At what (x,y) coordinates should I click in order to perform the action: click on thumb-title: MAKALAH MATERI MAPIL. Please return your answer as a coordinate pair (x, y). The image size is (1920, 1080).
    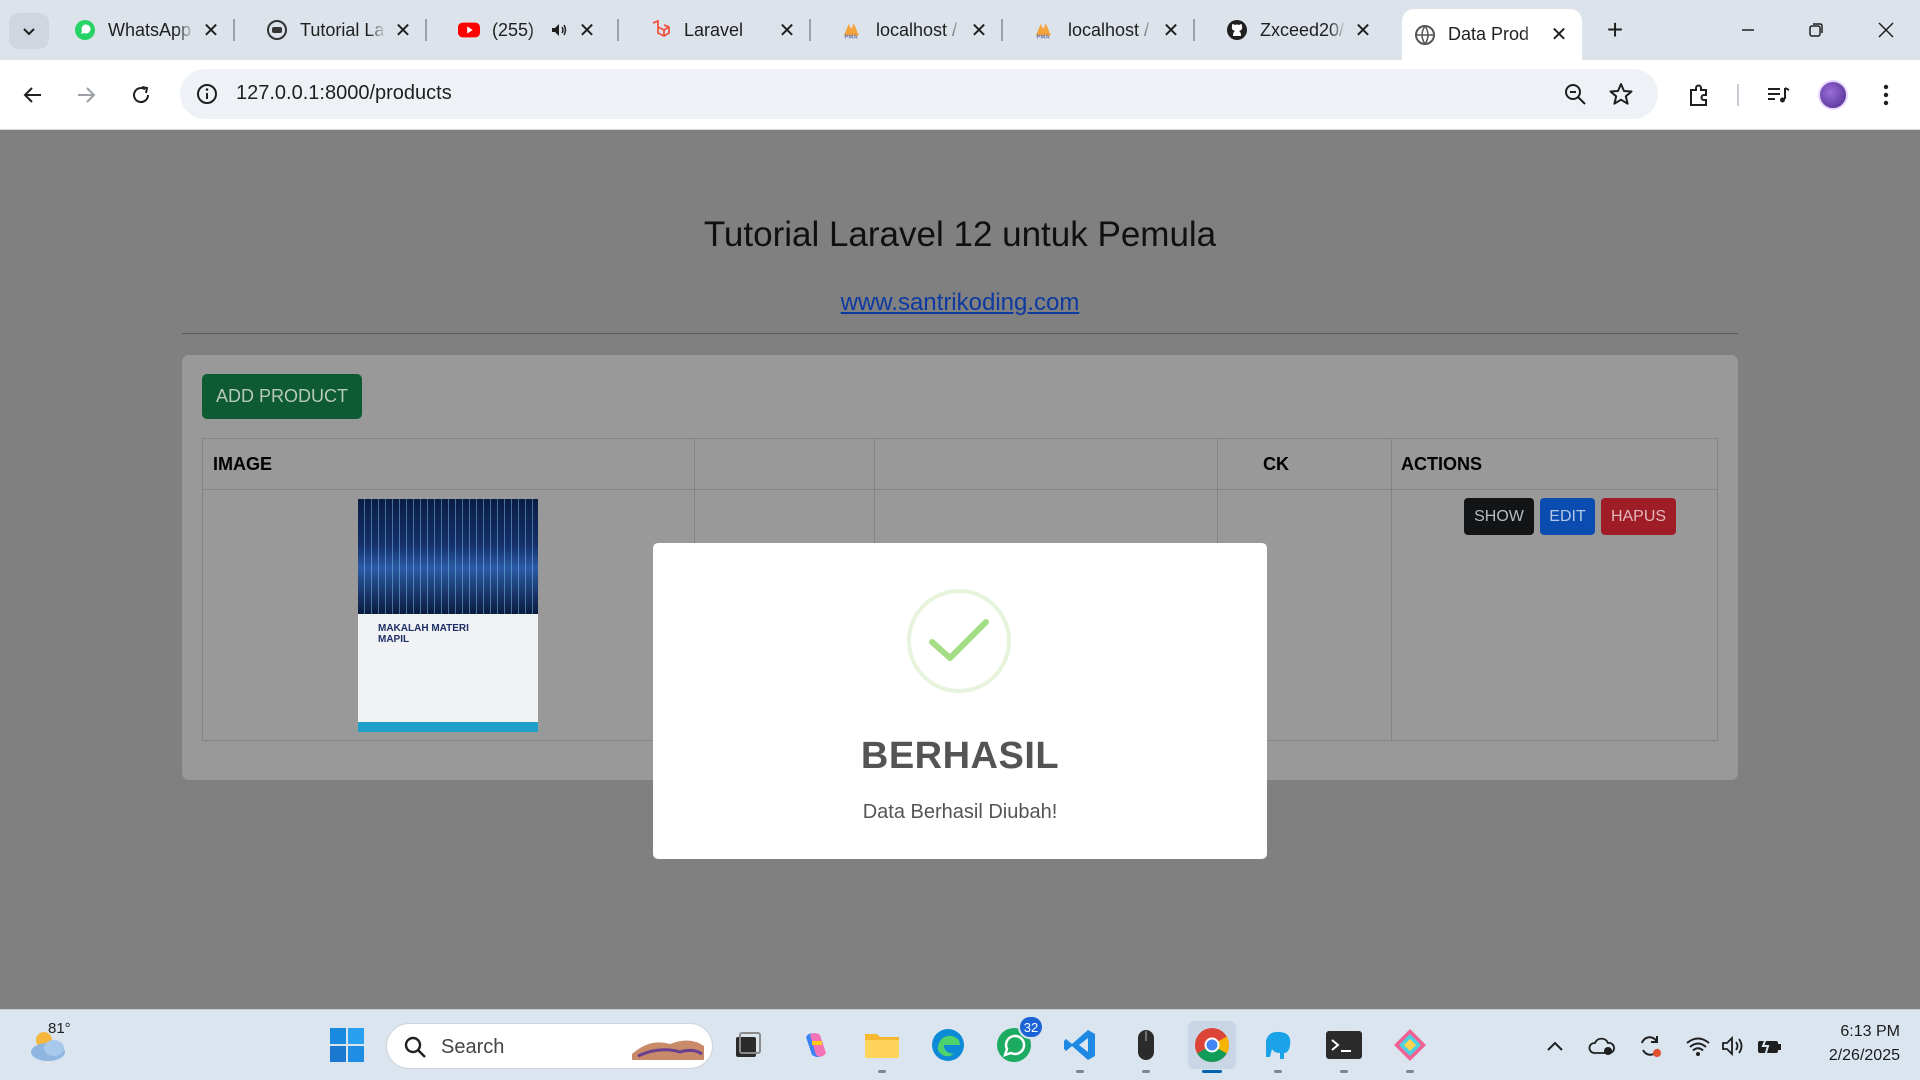
    Looking at the image, I should click on (423, 634).